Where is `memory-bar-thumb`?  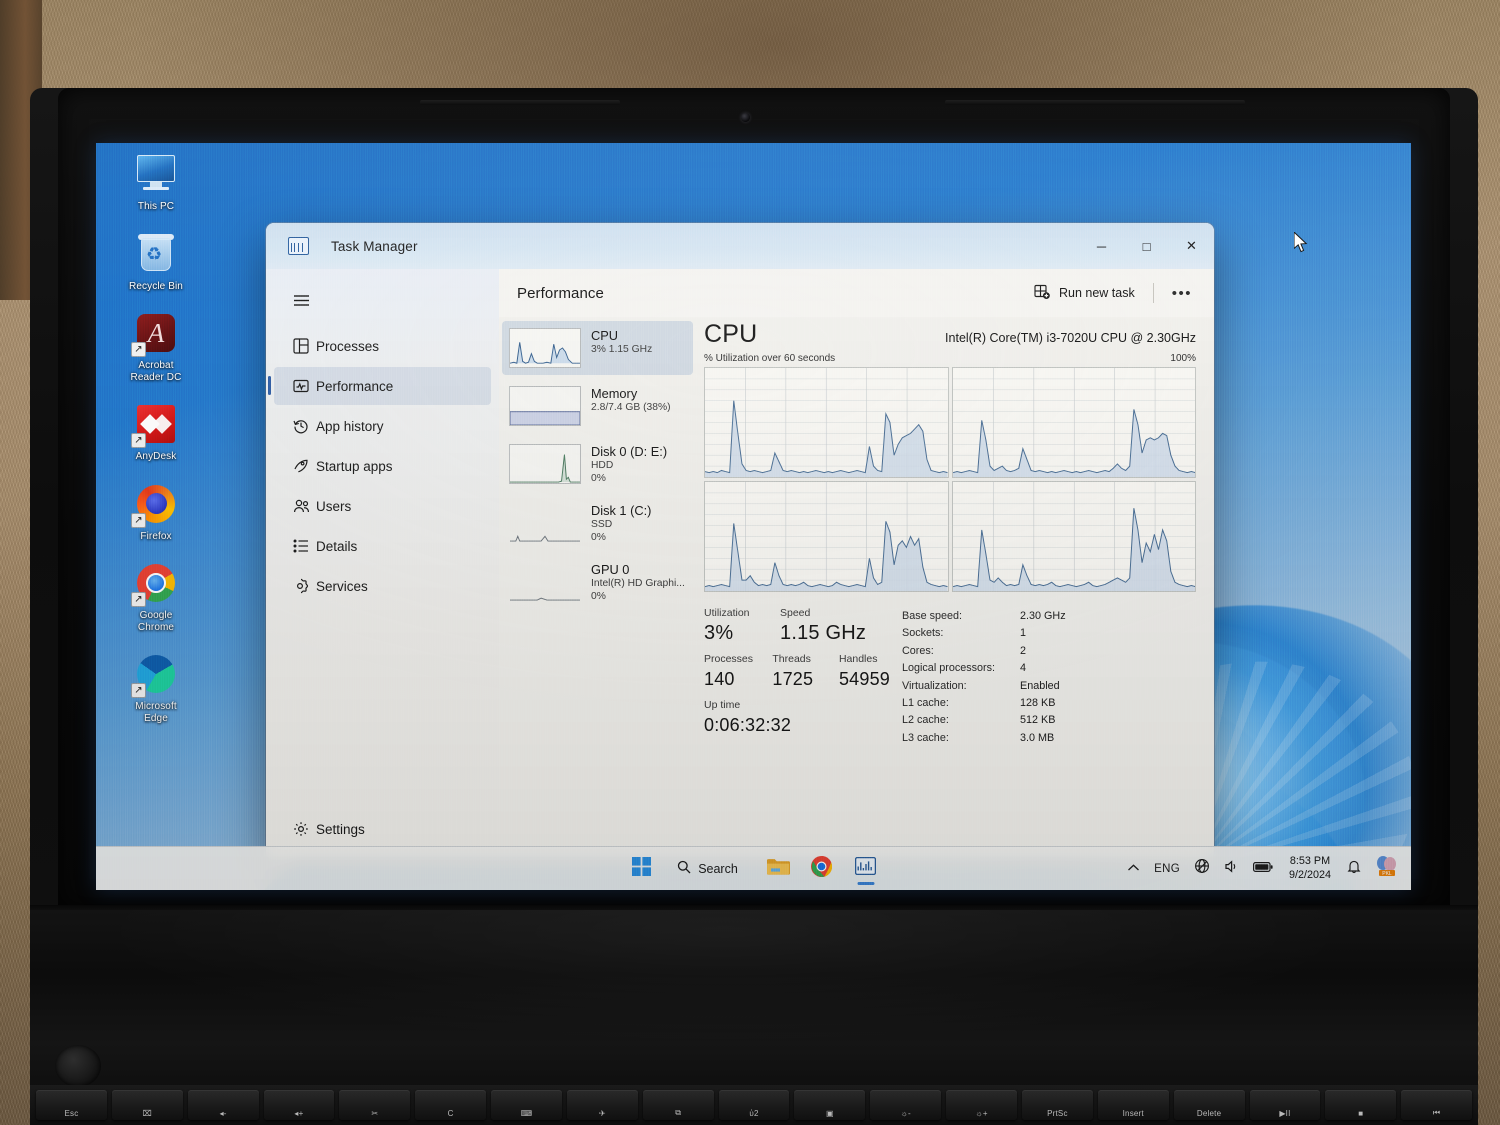 memory-bar-thumb is located at coordinates (545, 406).